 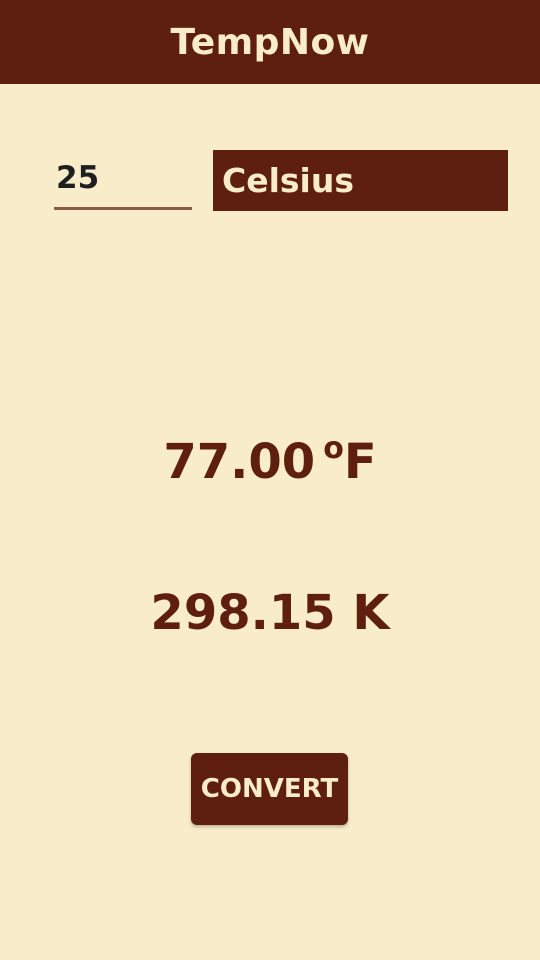 I want to click on temperature-input, so click(x=123, y=182).